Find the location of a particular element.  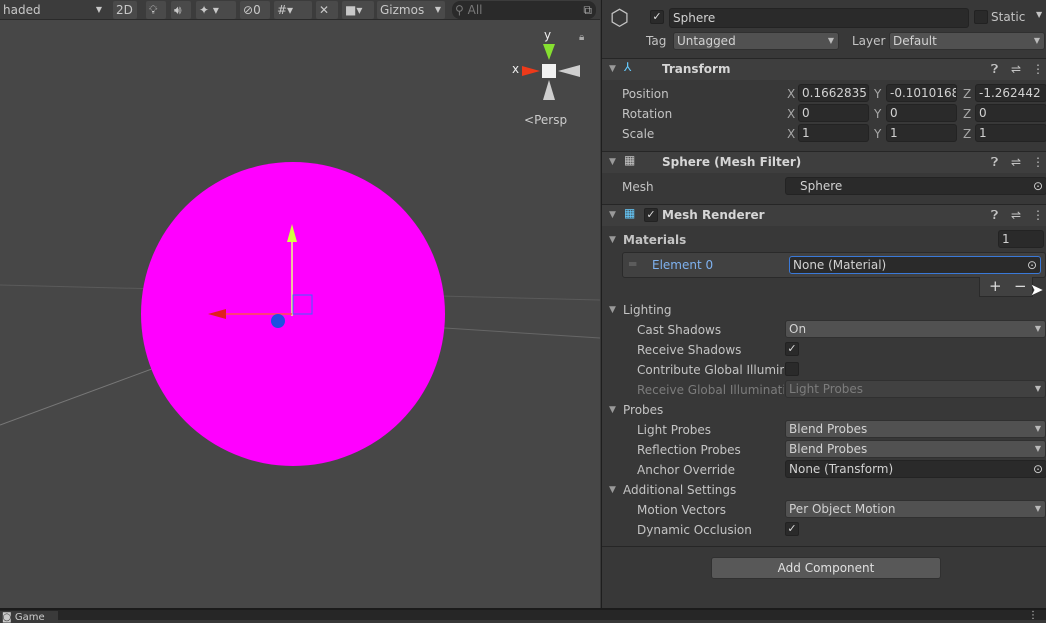

projection-label: Persp is located at coordinates (551, 120).